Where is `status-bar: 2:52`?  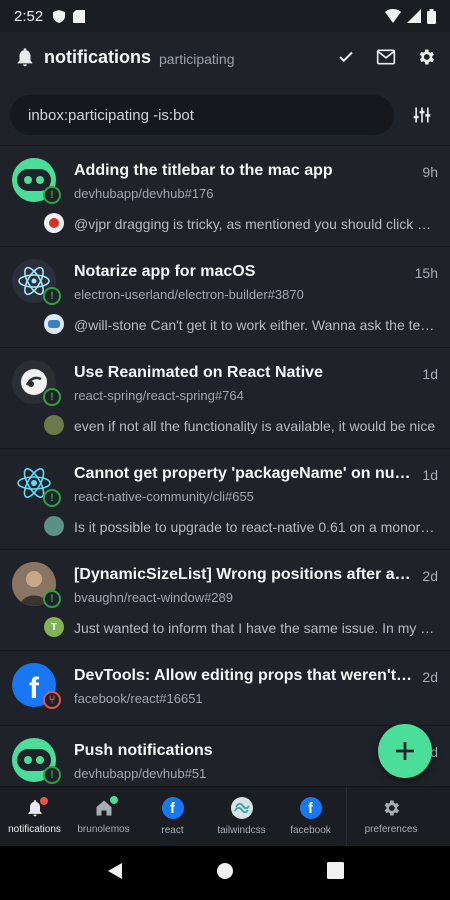 status-bar: 2:52 is located at coordinates (225, 16).